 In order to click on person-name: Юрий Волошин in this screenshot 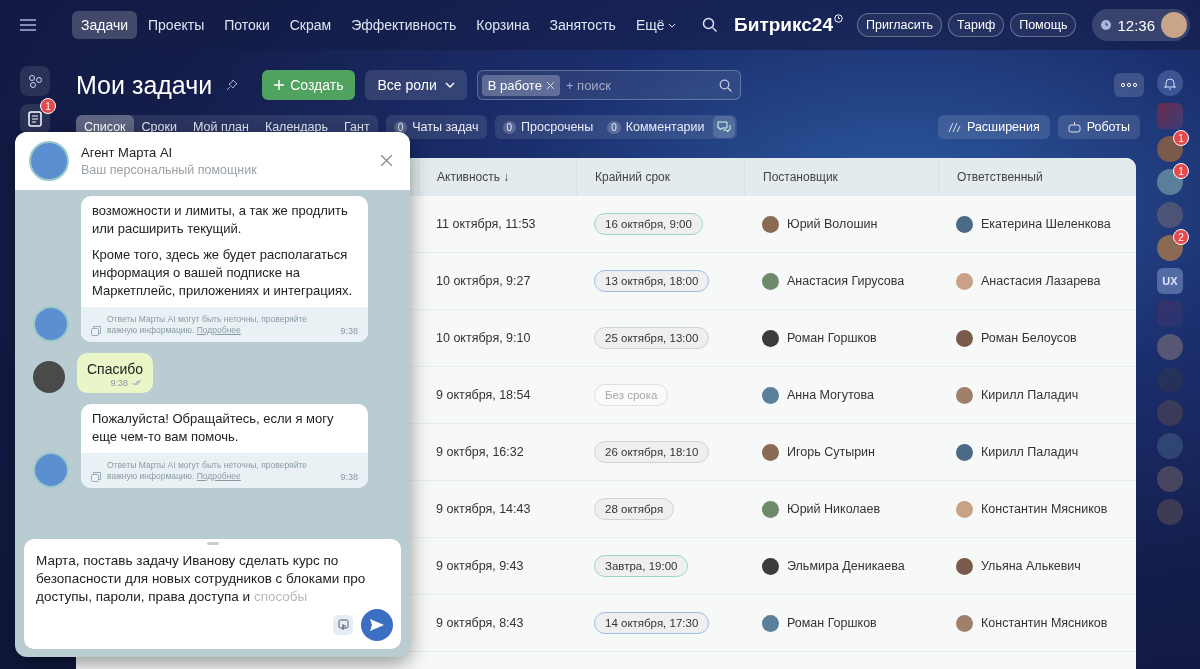, I will do `click(832, 224)`.